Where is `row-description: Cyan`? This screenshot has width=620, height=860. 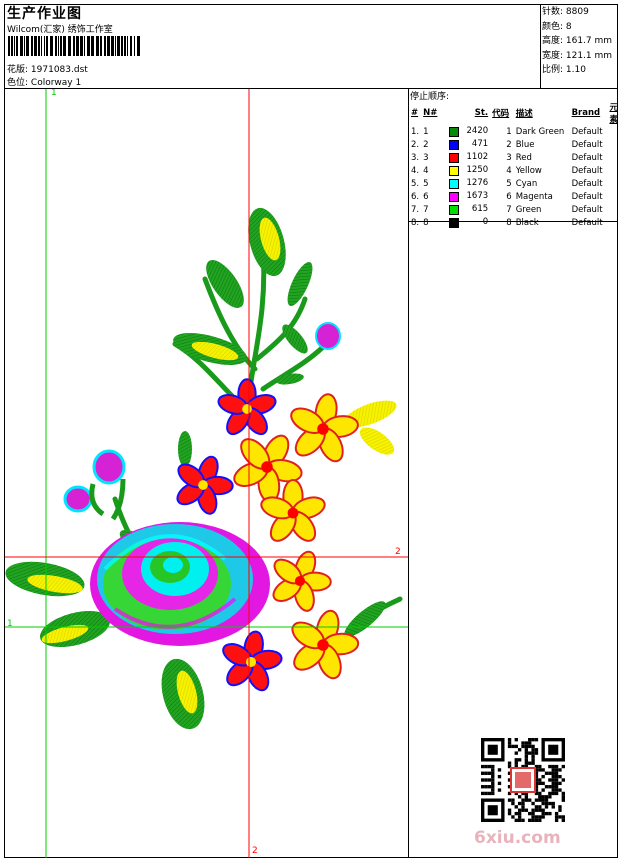 row-description: Cyan is located at coordinates (526, 183).